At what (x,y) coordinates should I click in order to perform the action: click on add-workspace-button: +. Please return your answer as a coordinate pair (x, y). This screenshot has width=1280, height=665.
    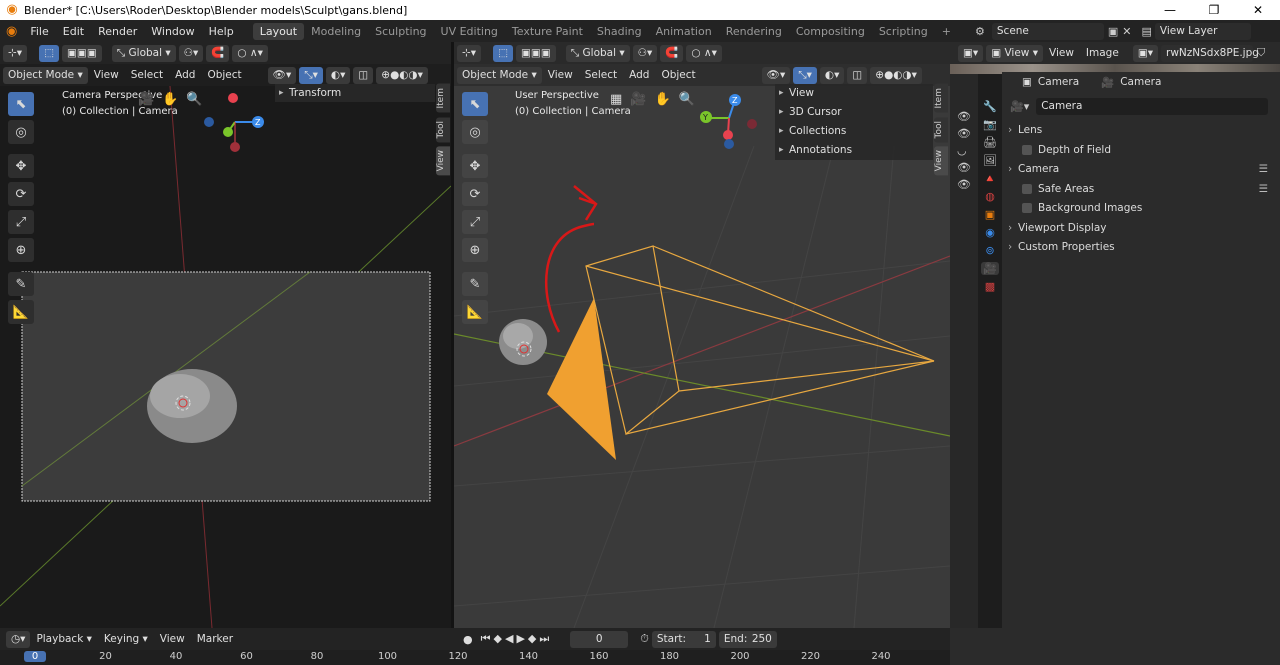
    Looking at the image, I should click on (946, 31).